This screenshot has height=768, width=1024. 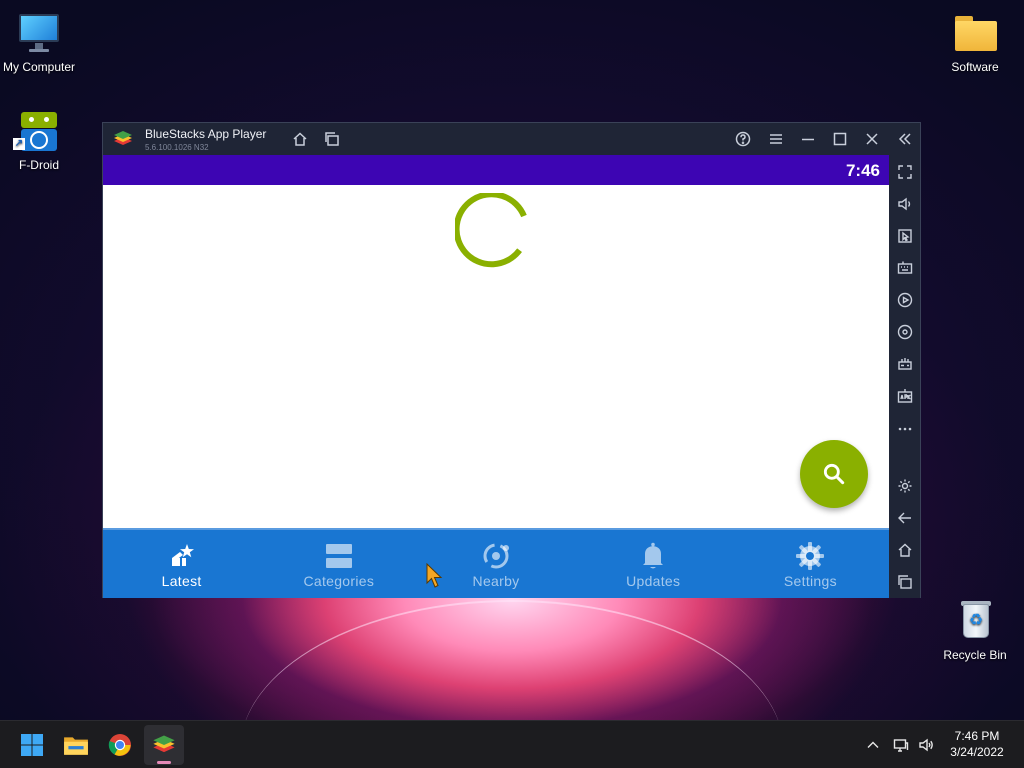 I want to click on categories-icon, so click(x=338, y=556).